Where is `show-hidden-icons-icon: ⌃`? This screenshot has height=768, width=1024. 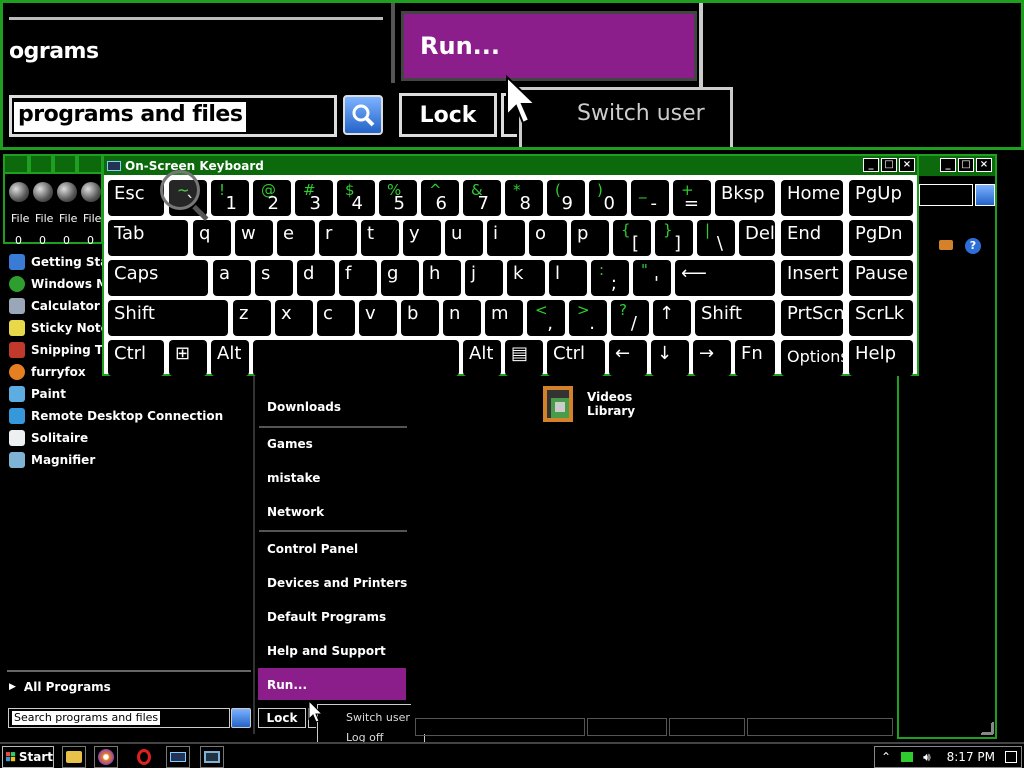
show-hidden-icons-icon: ⌃ is located at coordinates (886, 757).